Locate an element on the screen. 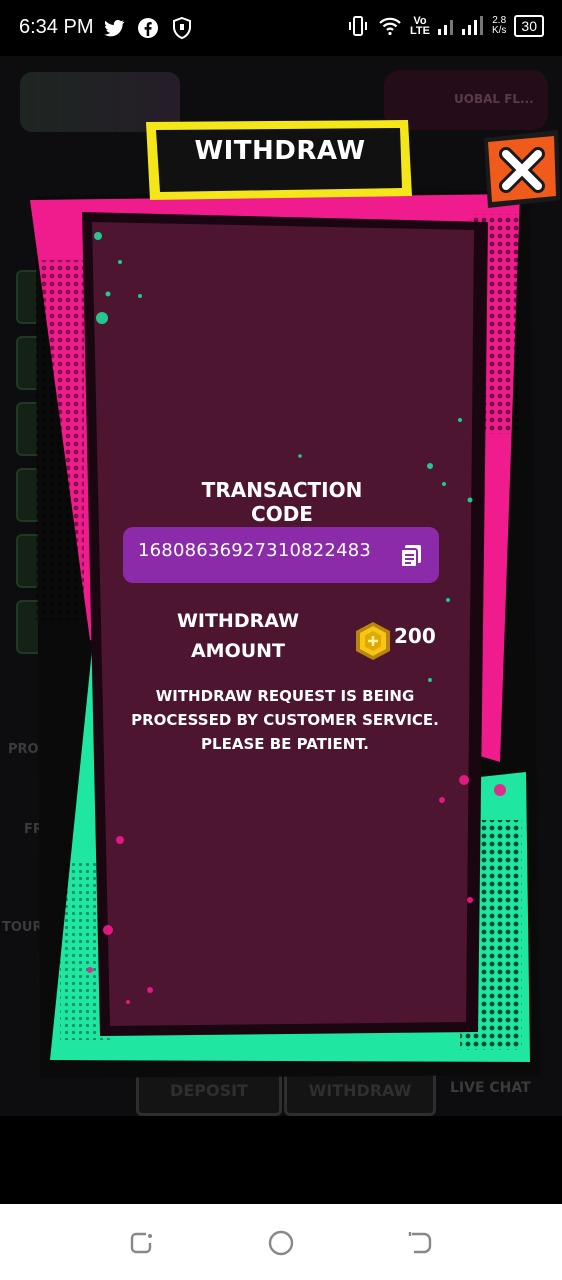 The height and width of the screenshot is (1280, 562). system-navigation-bar is located at coordinates (281, 1242).